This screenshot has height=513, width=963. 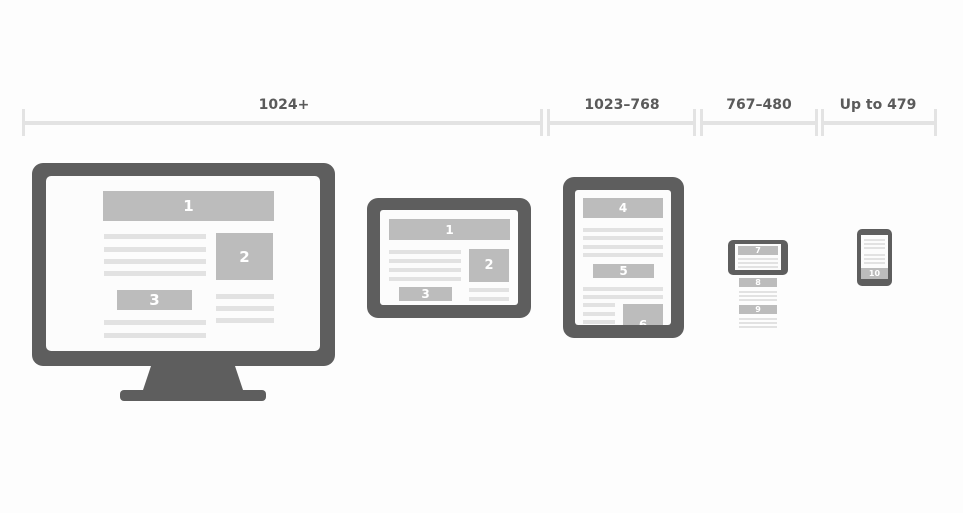 I want to click on breakpoint-label-phone-landscape: 767–480, so click(x=759, y=105).